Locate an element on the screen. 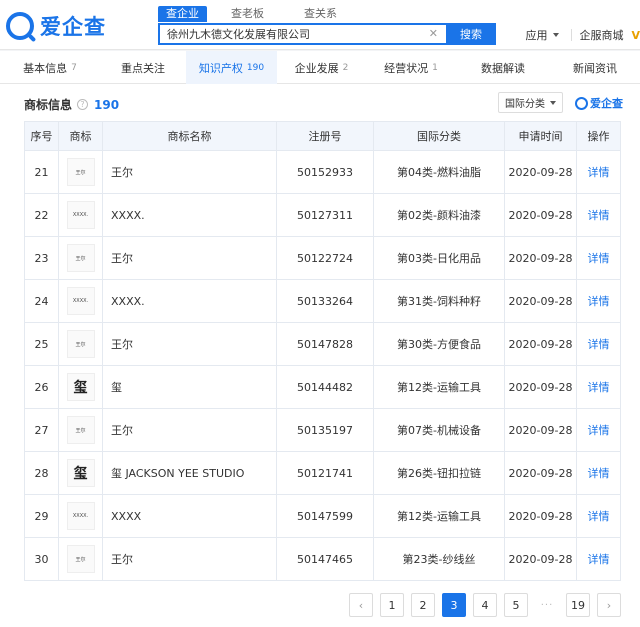 The height and width of the screenshot is (627, 640). table-header-row: 序号 商标 商标名称 注册号 国际分类 申请时间 操作 is located at coordinates (322, 136).